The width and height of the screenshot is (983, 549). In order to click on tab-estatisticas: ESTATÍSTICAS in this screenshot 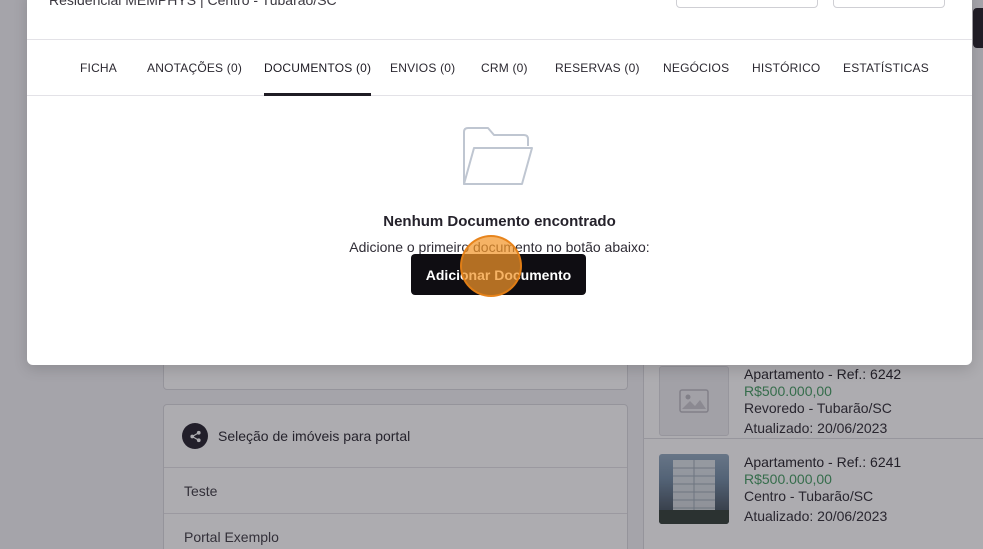, I will do `click(886, 68)`.